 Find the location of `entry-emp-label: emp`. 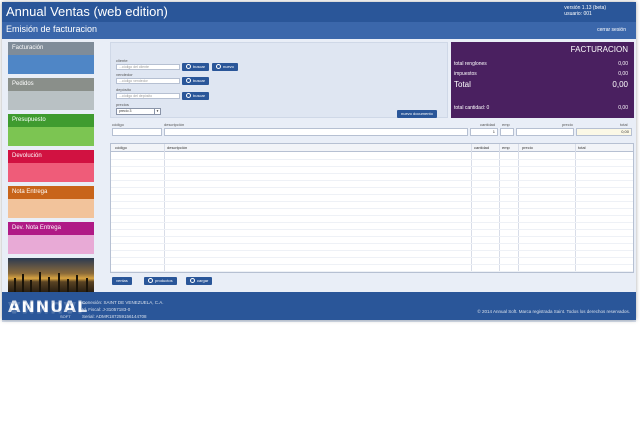

entry-emp-label: emp is located at coordinates (506, 124).